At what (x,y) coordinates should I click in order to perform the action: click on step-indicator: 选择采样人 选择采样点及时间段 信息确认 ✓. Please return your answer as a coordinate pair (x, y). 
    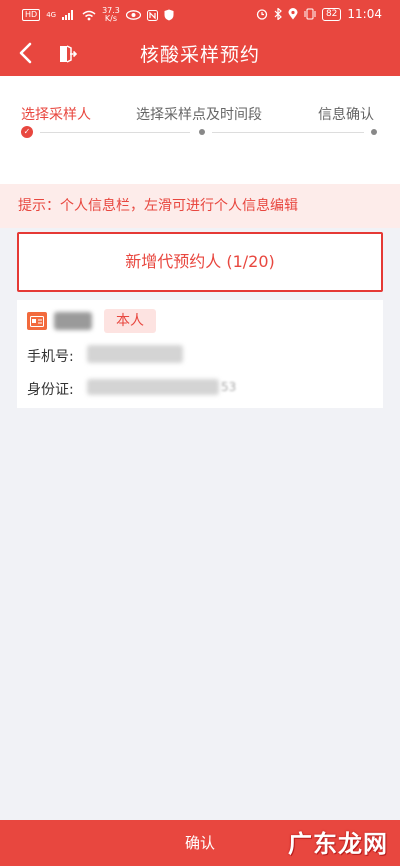
    Looking at the image, I should click on (200, 130).